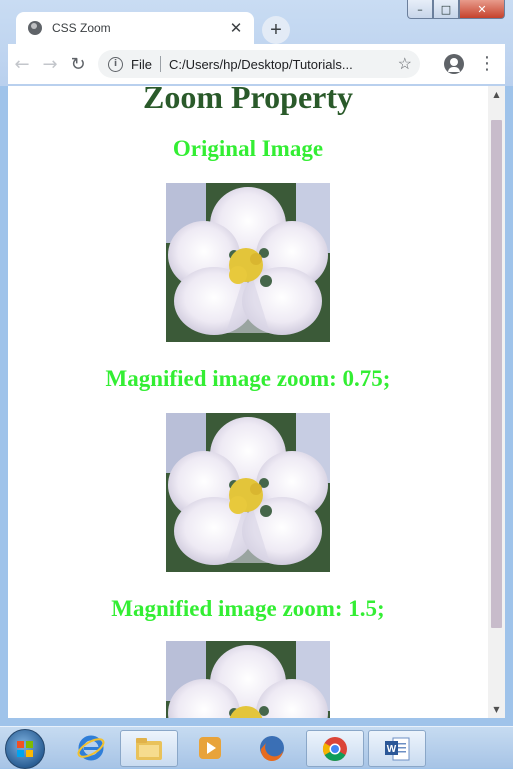 The width and height of the screenshot is (513, 769). I want to click on menu-icon: ⋮, so click(487, 64).